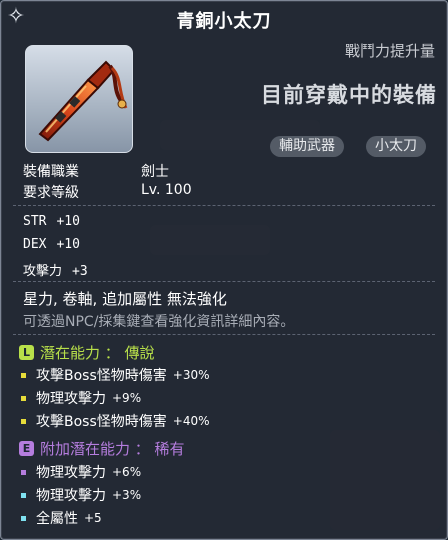  Describe the element at coordinates (43, 271) in the screenshot. I see `stat-name: 攻擊力` at that location.